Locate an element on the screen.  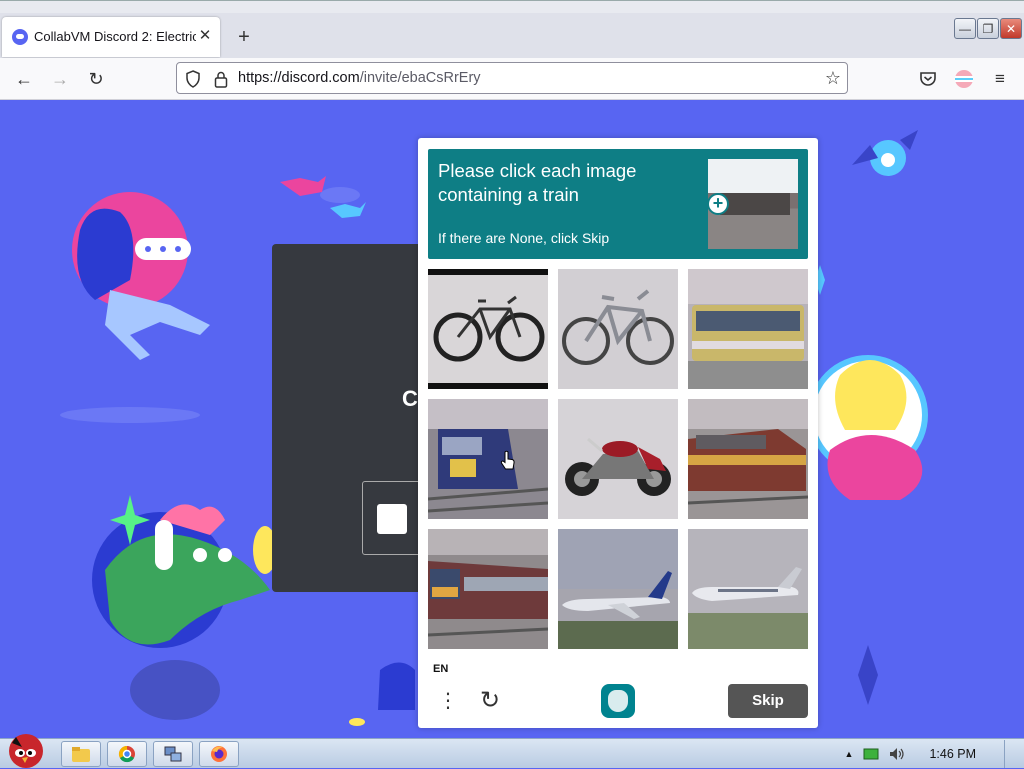
explorer-icon is located at coordinates (81, 754).